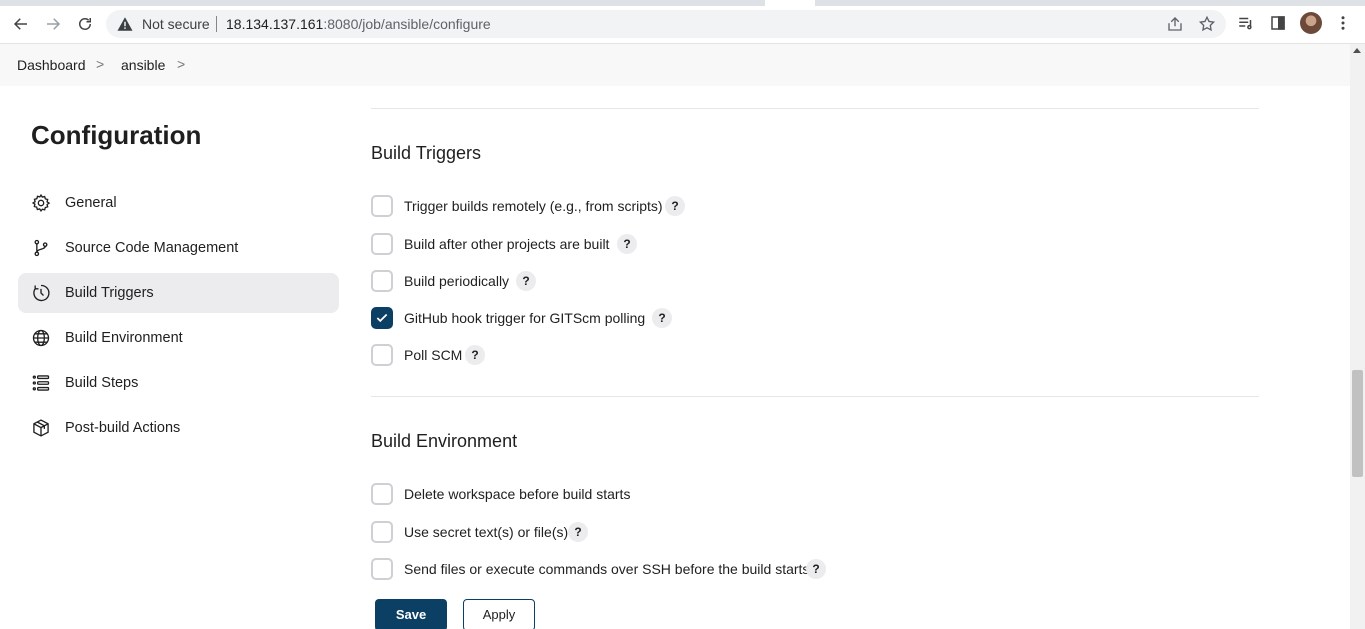  I want to click on option-label: Use secret text(s) or file(s), so click(486, 532).